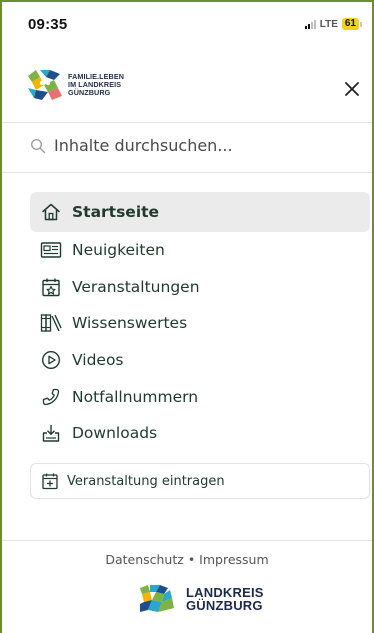 The width and height of the screenshot is (374, 633). Describe the element at coordinates (116, 212) in the screenshot. I see `nav-label-startseite: Startseite` at that location.